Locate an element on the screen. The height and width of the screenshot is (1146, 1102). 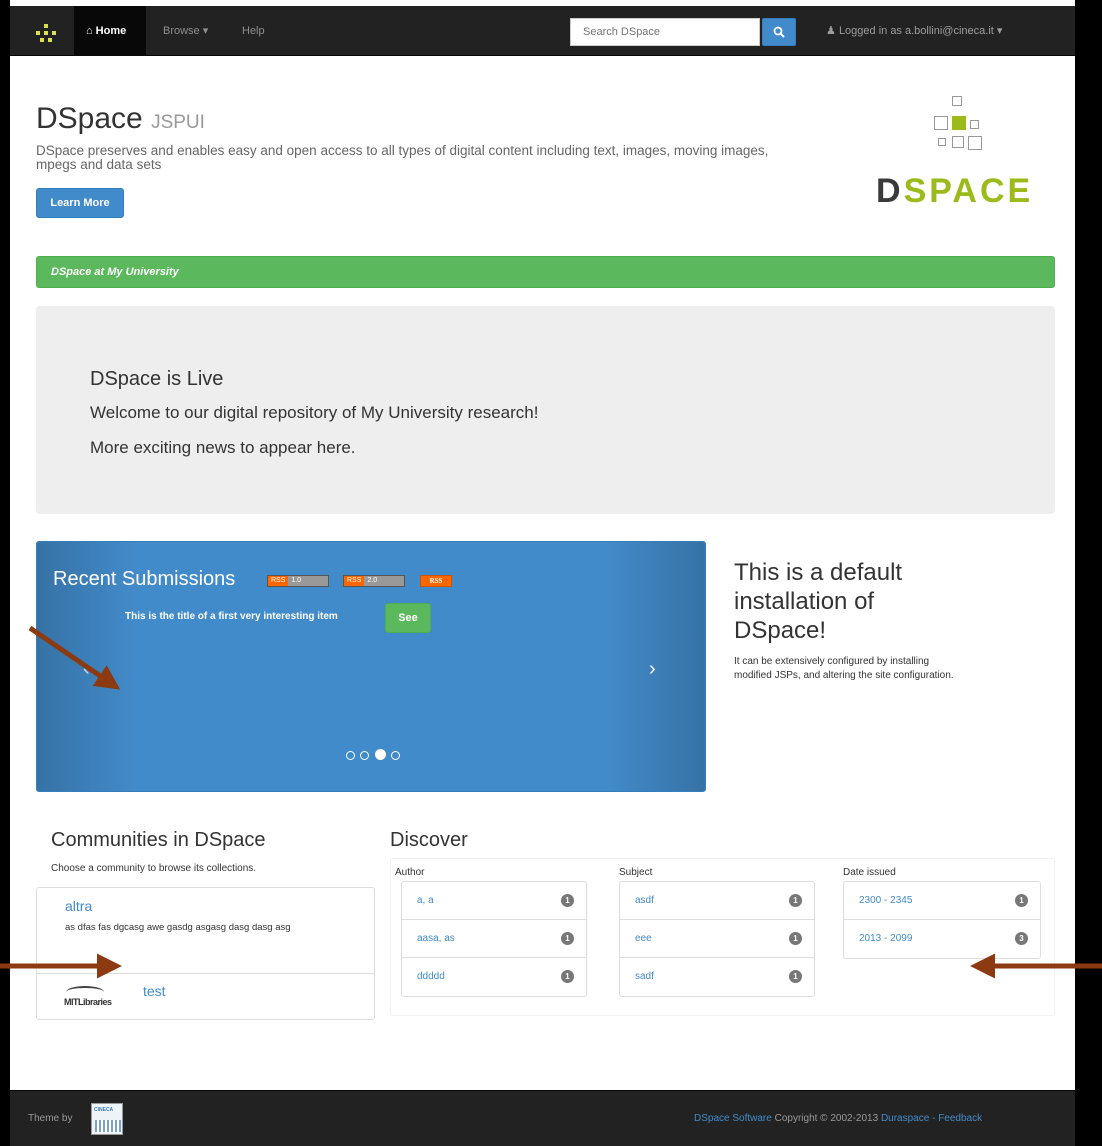
annotation-arrow-icon is located at coordinates (74, 657).